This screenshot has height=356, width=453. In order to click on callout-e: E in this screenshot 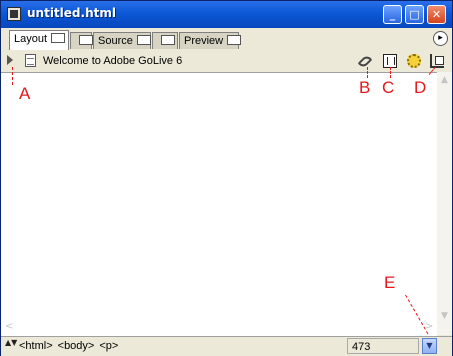, I will do `click(390, 282)`.